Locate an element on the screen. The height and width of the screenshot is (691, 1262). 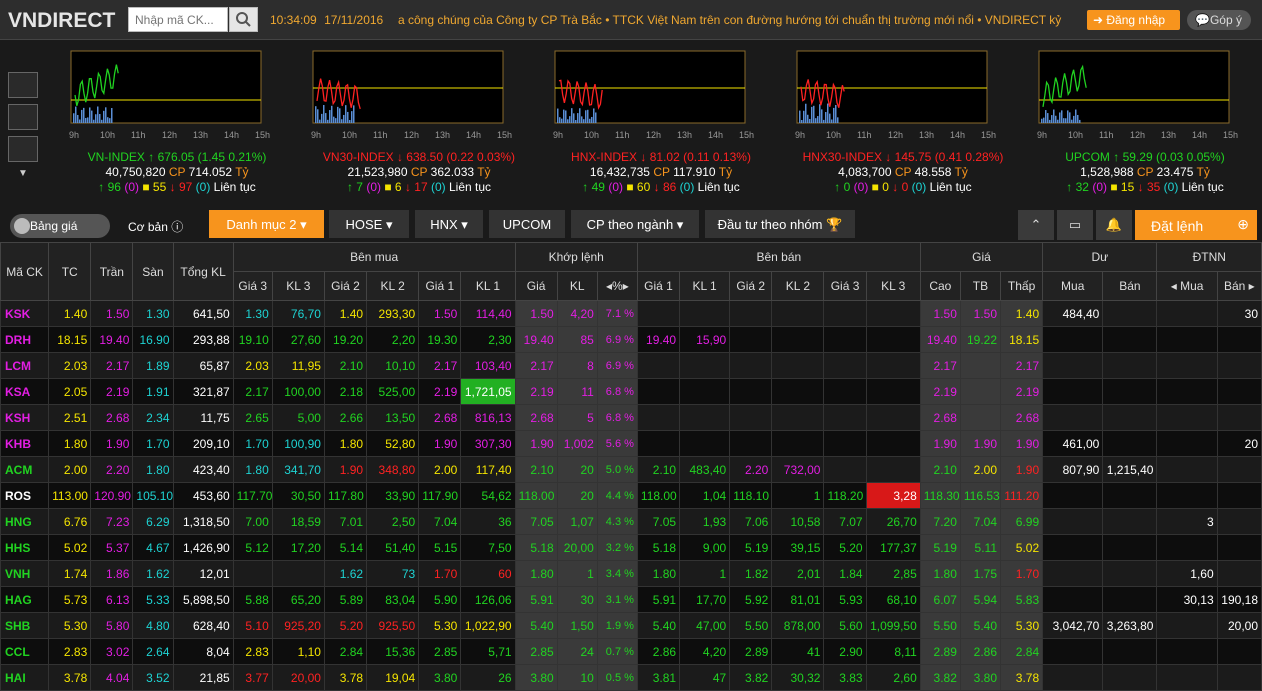
tab-hnx: HNX ▾ is located at coordinates (449, 224).